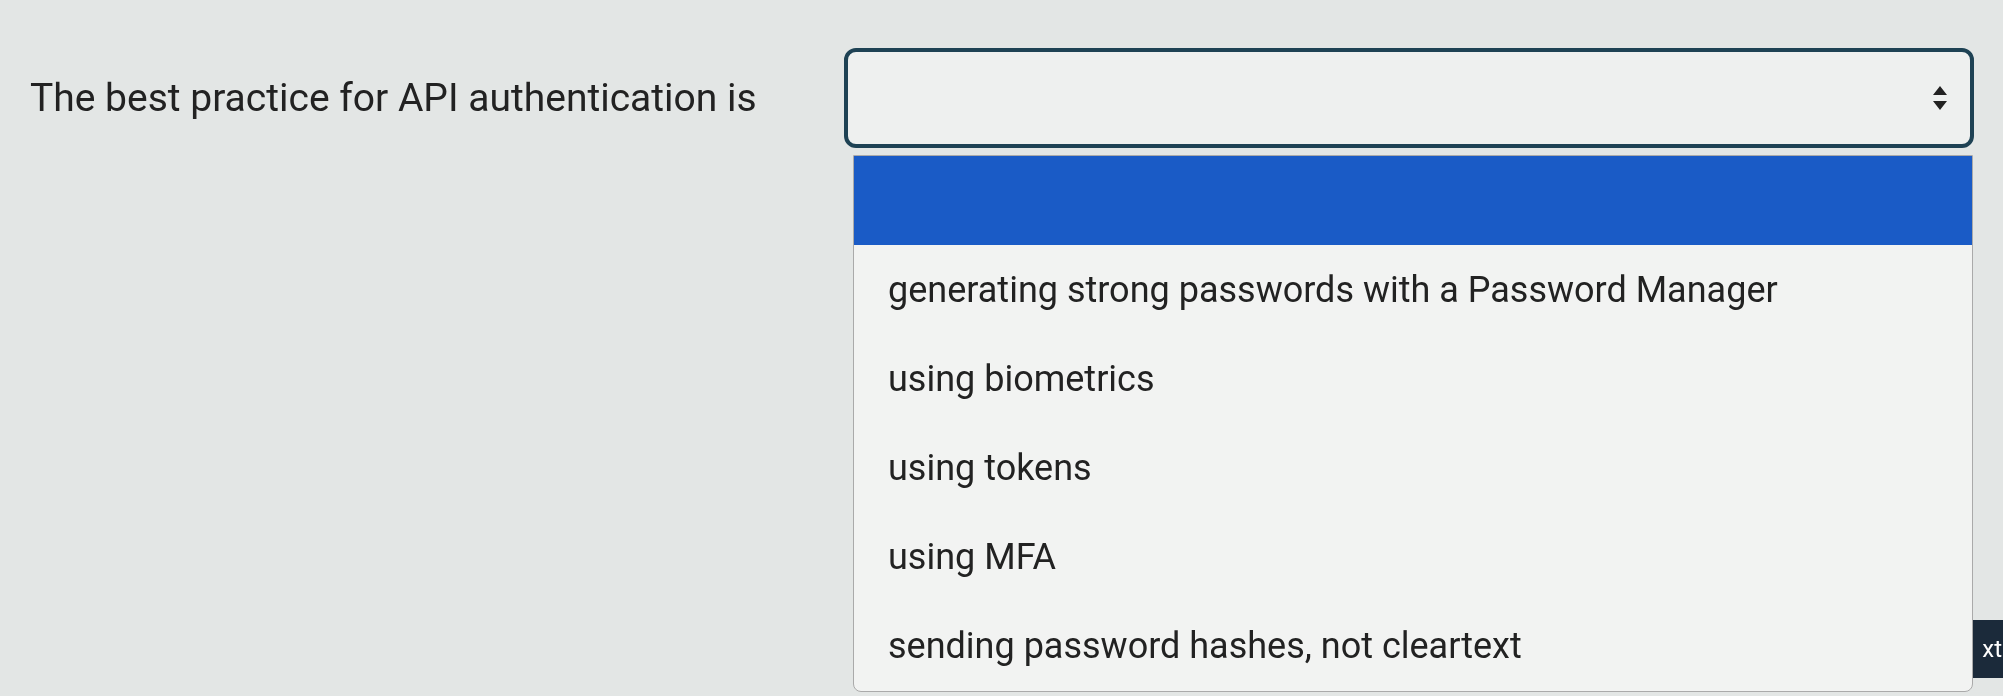 This screenshot has width=2003, height=696. Describe the element at coordinates (1409, 98) in the screenshot. I see `answer-dropdown` at that location.